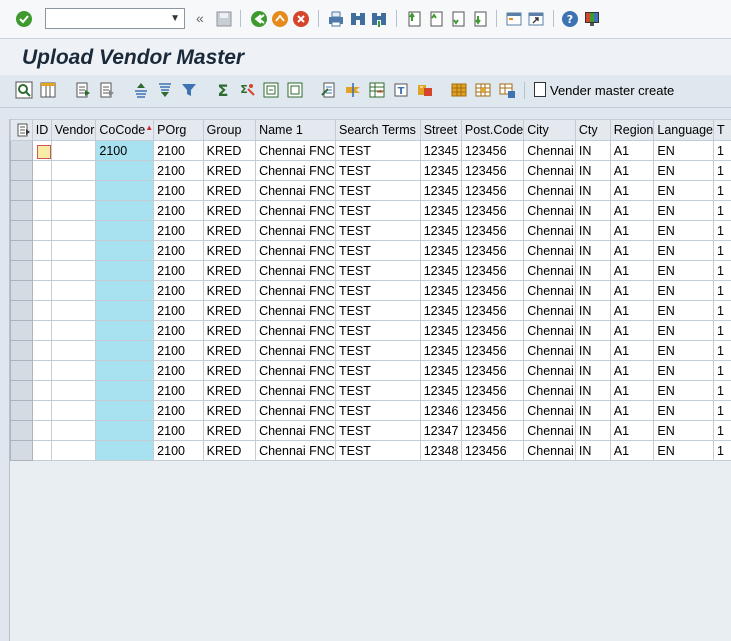 This screenshot has width=731, height=641. Describe the element at coordinates (83, 90) in the screenshot. I see `select-all-icon` at that location.